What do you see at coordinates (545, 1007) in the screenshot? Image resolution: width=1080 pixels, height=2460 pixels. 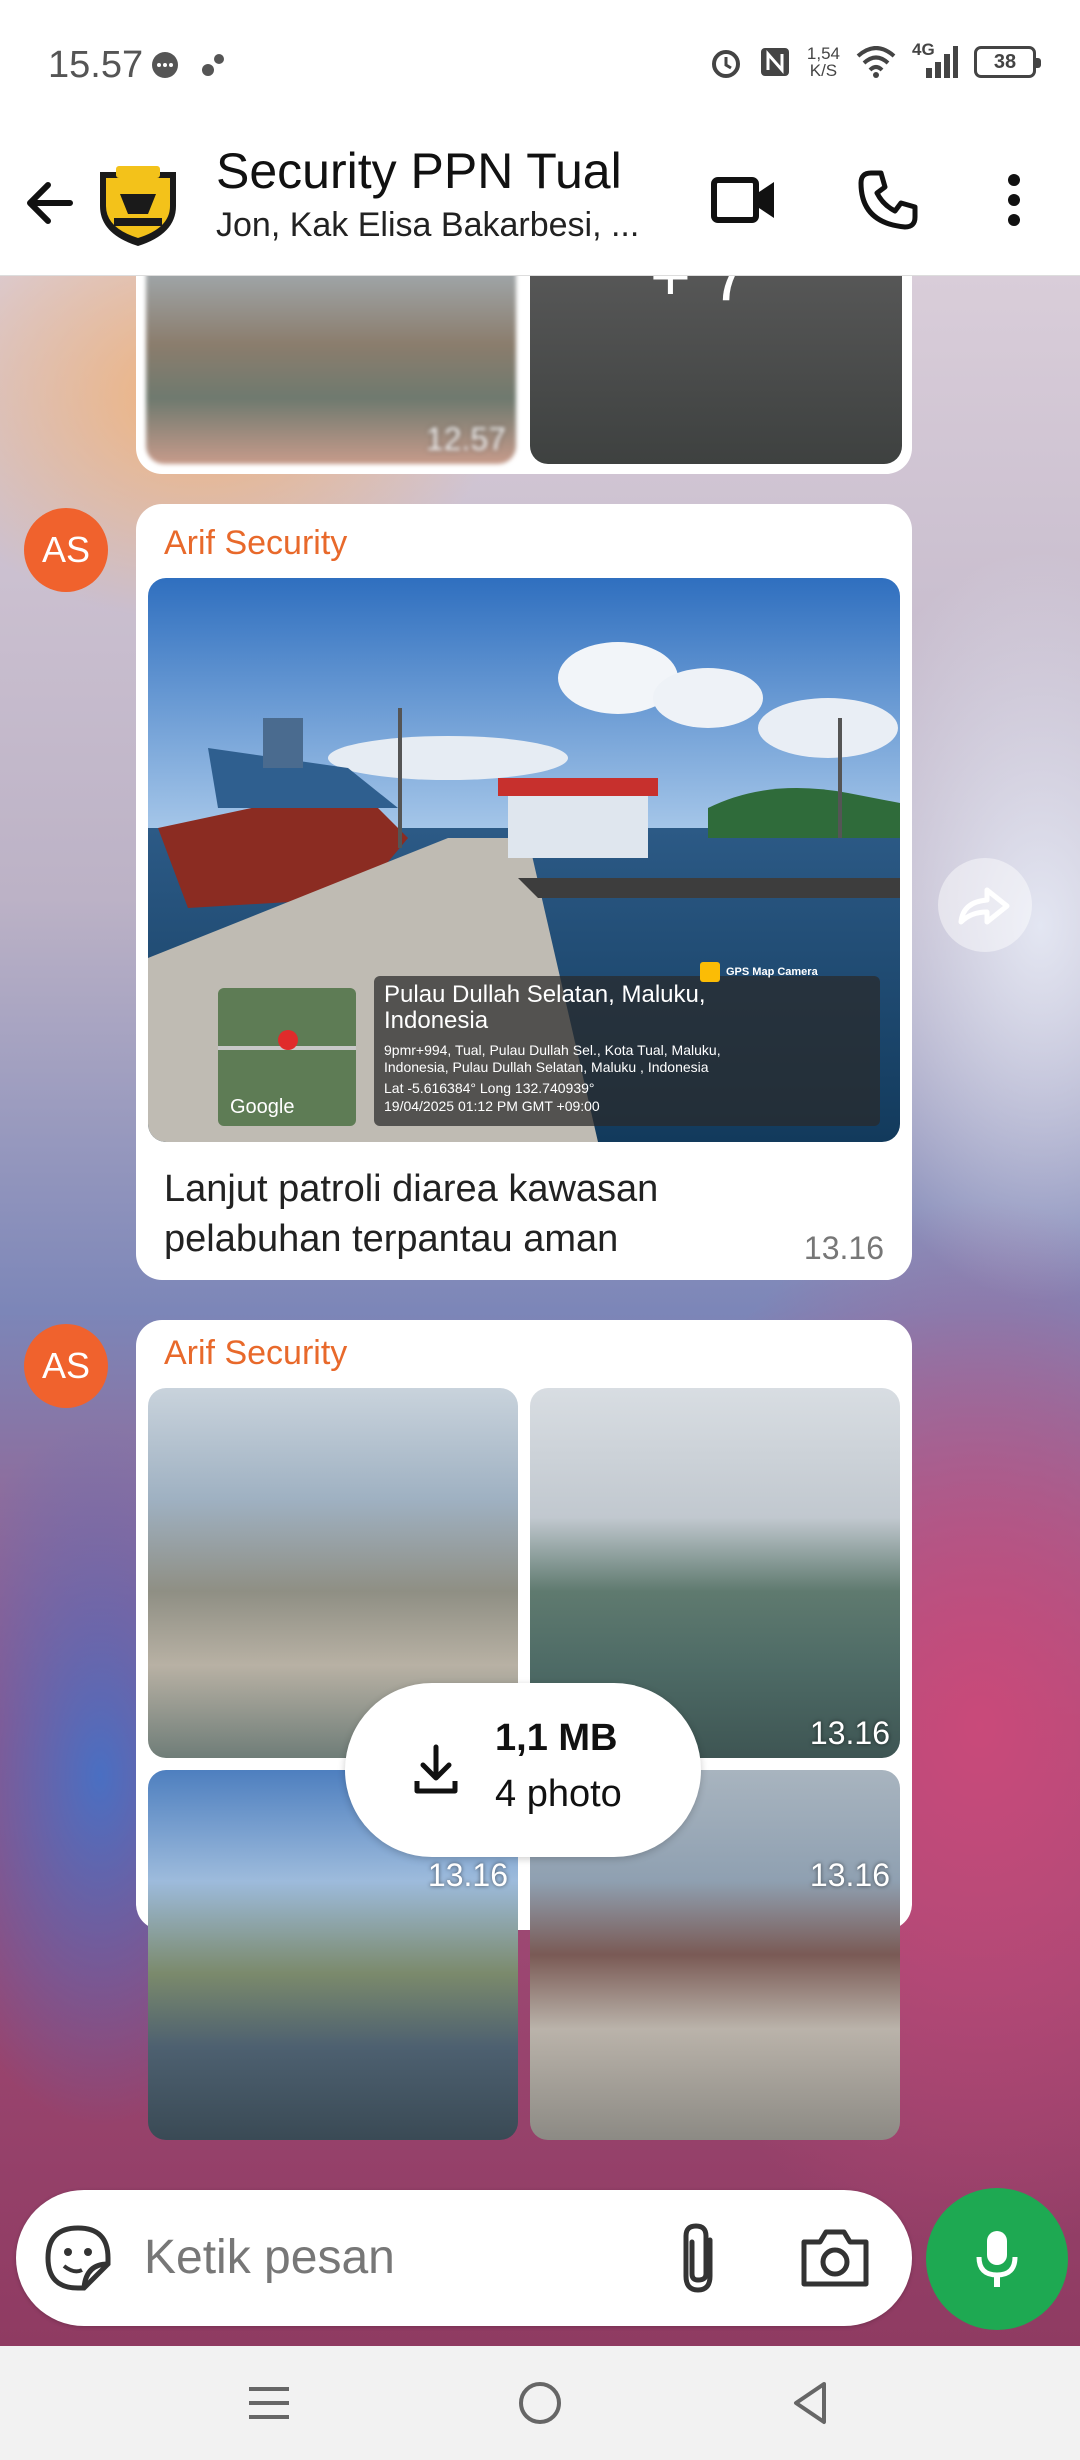 I see `photo-location-title: Pulau Dullah Selatan, Maluku, Indonesia` at bounding box center [545, 1007].